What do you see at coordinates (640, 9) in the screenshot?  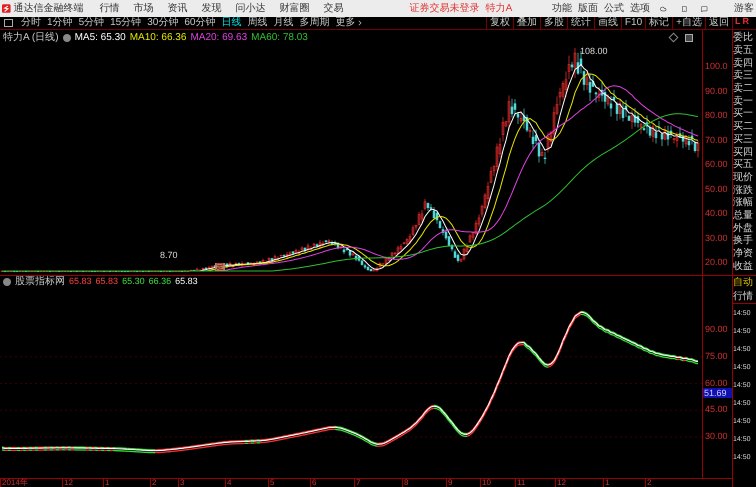 I see `menu-item: 选项` at bounding box center [640, 9].